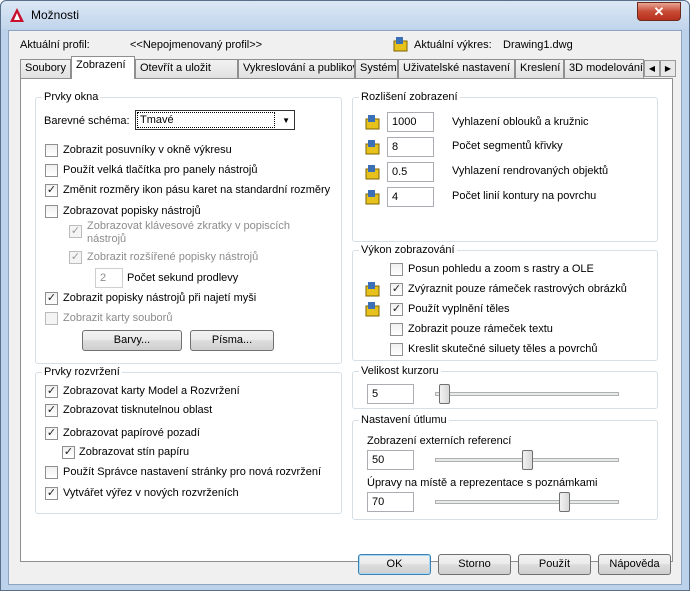 The image size is (690, 591). I want to click on true-silhouettes-checkbox, so click(396, 349).